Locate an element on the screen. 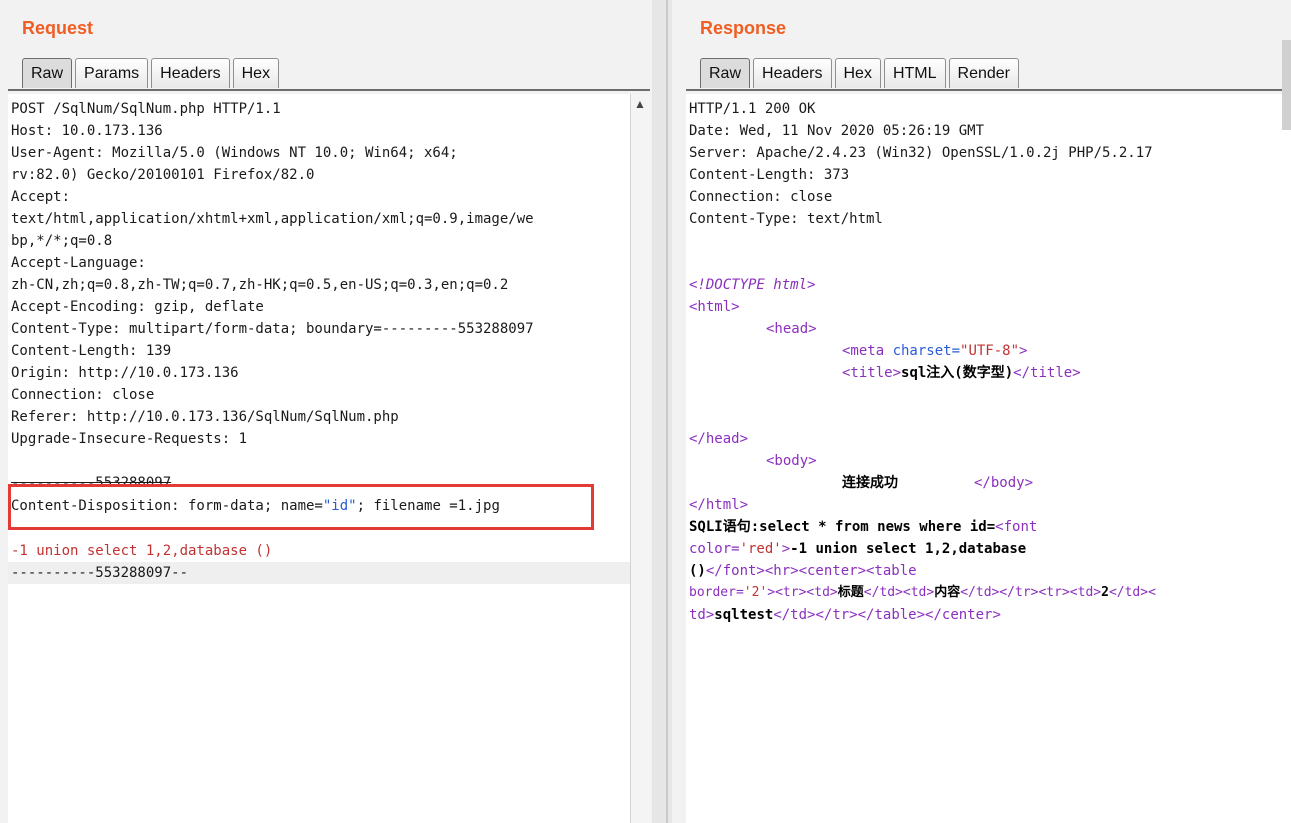 The width and height of the screenshot is (1291, 823). tab-html: HTML is located at coordinates (914, 73).